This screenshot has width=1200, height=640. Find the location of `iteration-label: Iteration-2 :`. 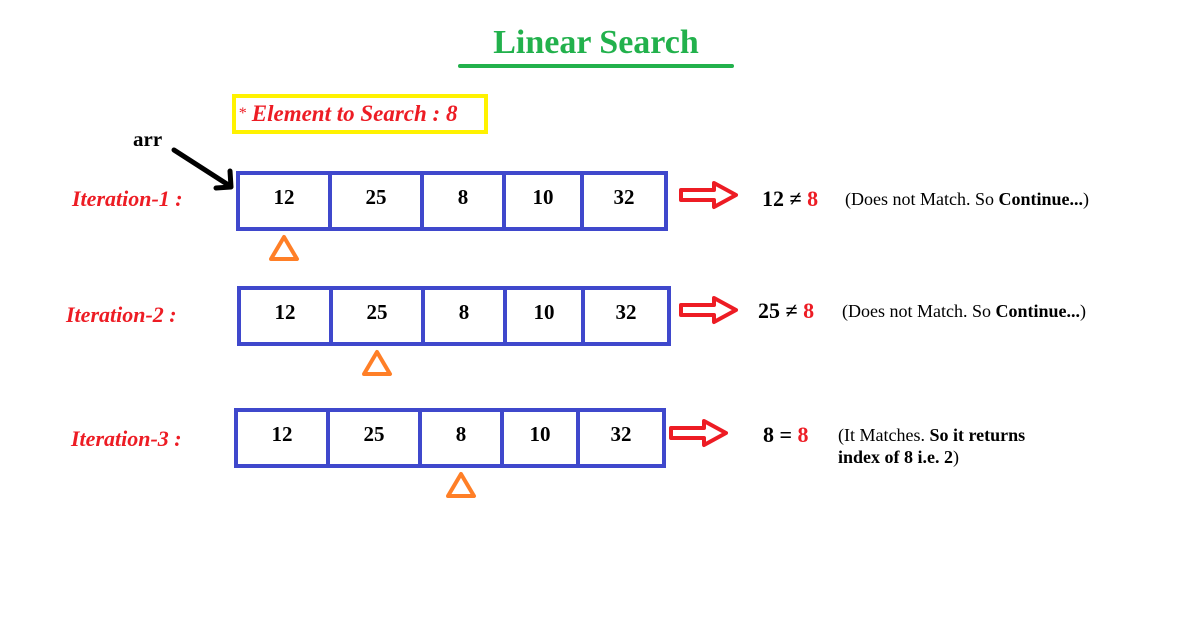

iteration-label: Iteration-2 : is located at coordinates (121, 314).